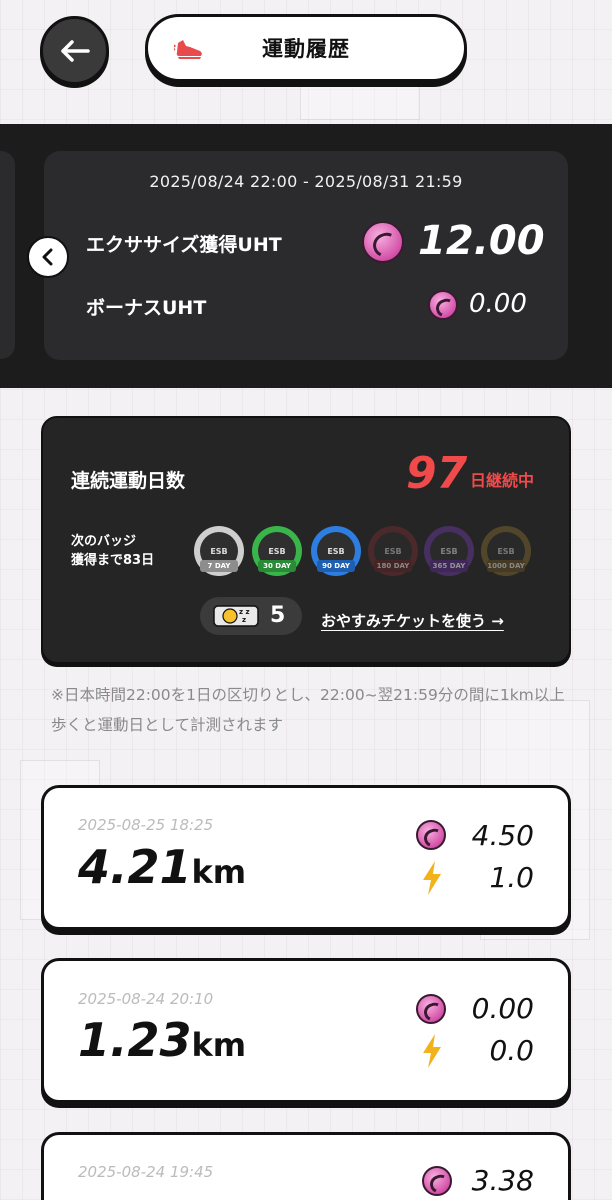  I want to click on chevron-left-icon, so click(47, 257).